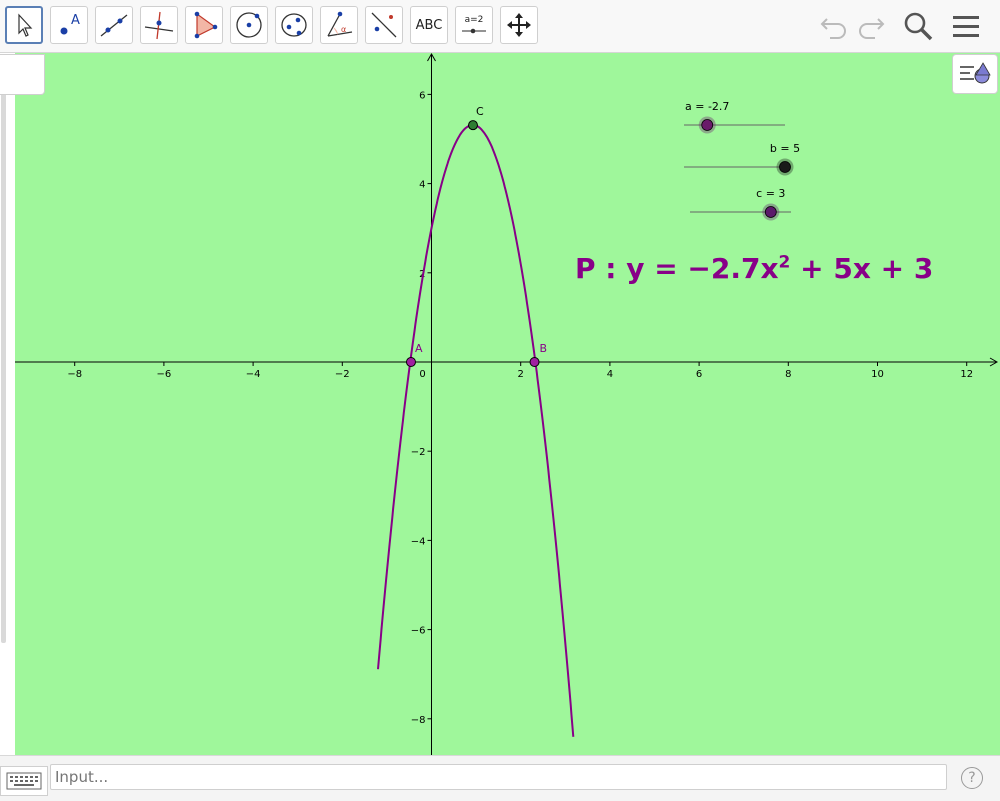  I want to click on perpendicular-line-icon, so click(159, 25).